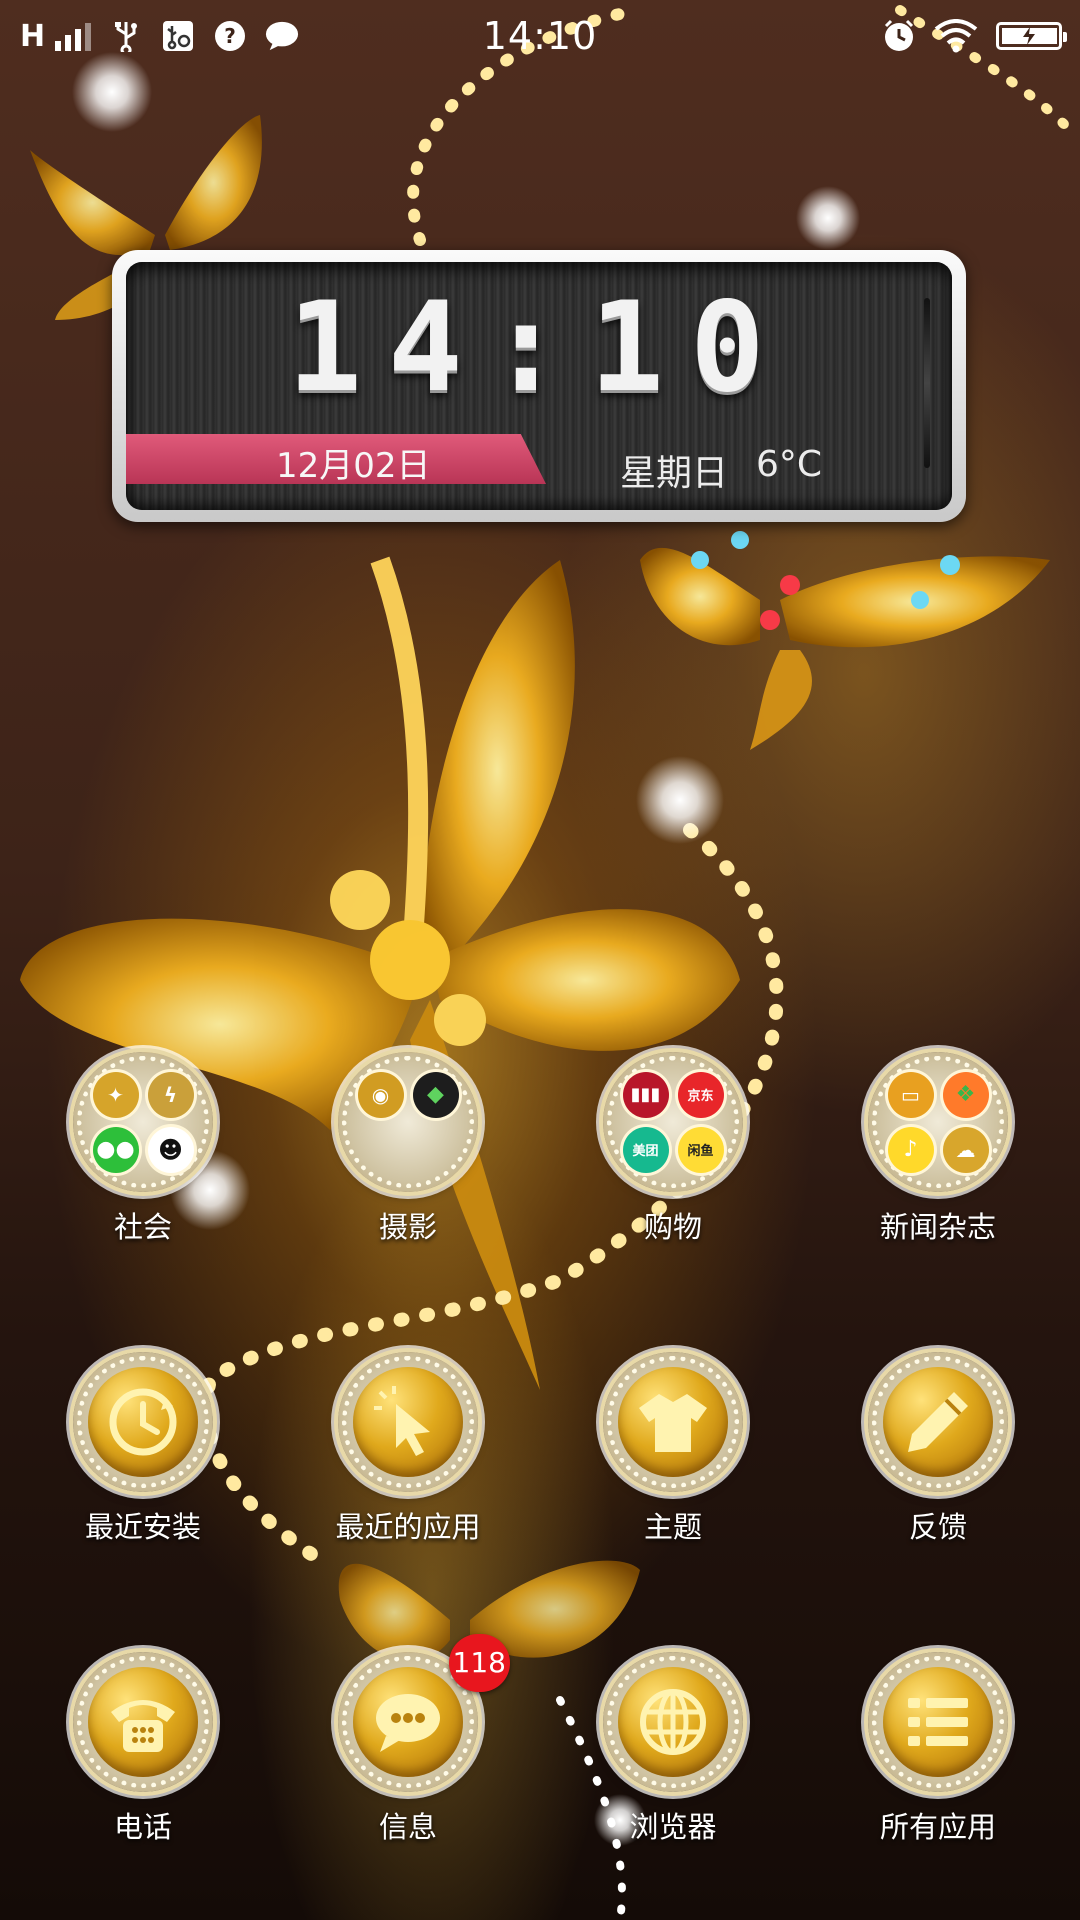  I want to click on camera-app-icon: ◉, so click(380, 1094).